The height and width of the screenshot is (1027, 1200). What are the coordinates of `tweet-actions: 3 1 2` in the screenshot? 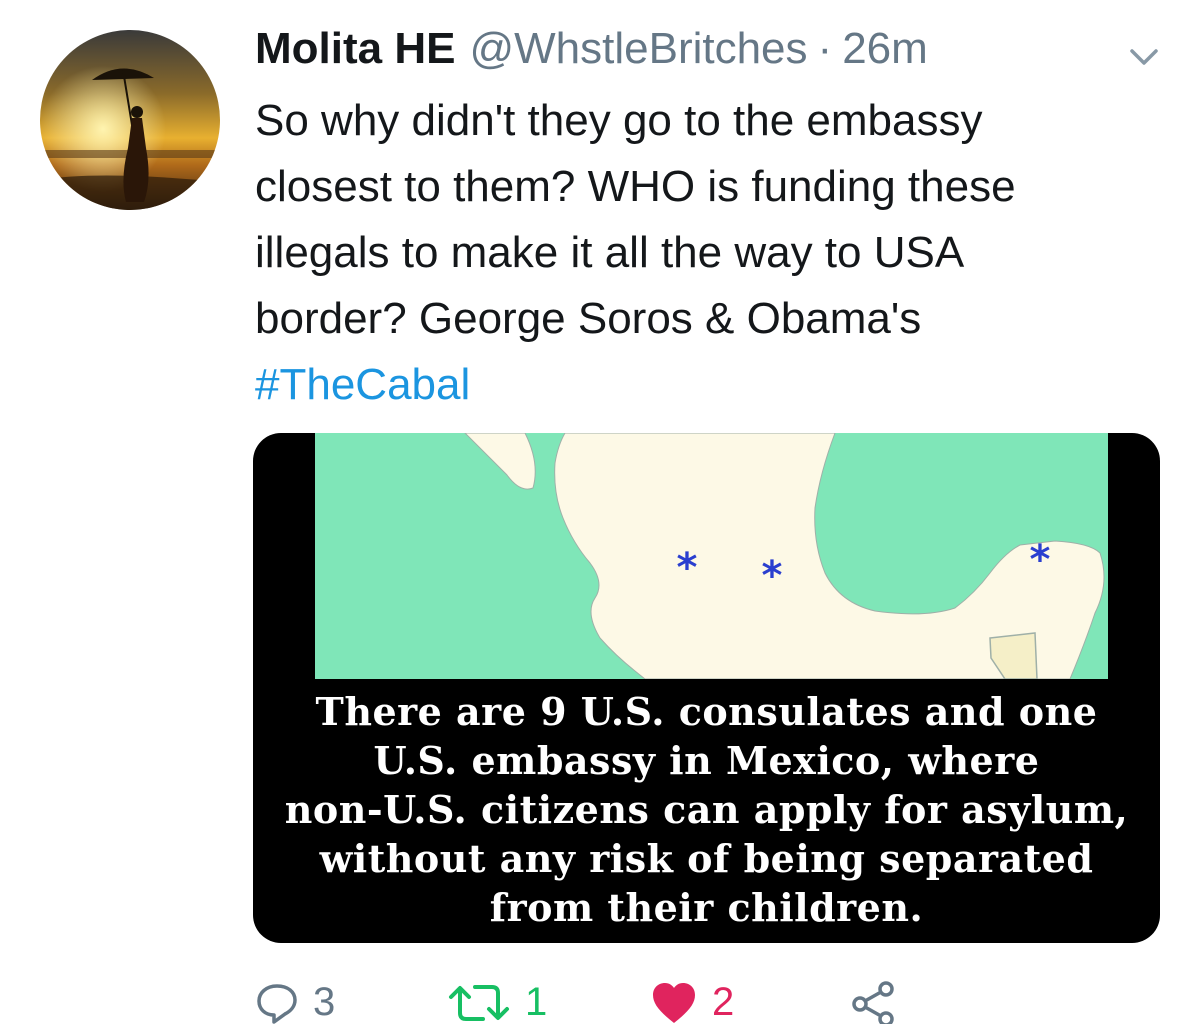 It's located at (705, 1003).